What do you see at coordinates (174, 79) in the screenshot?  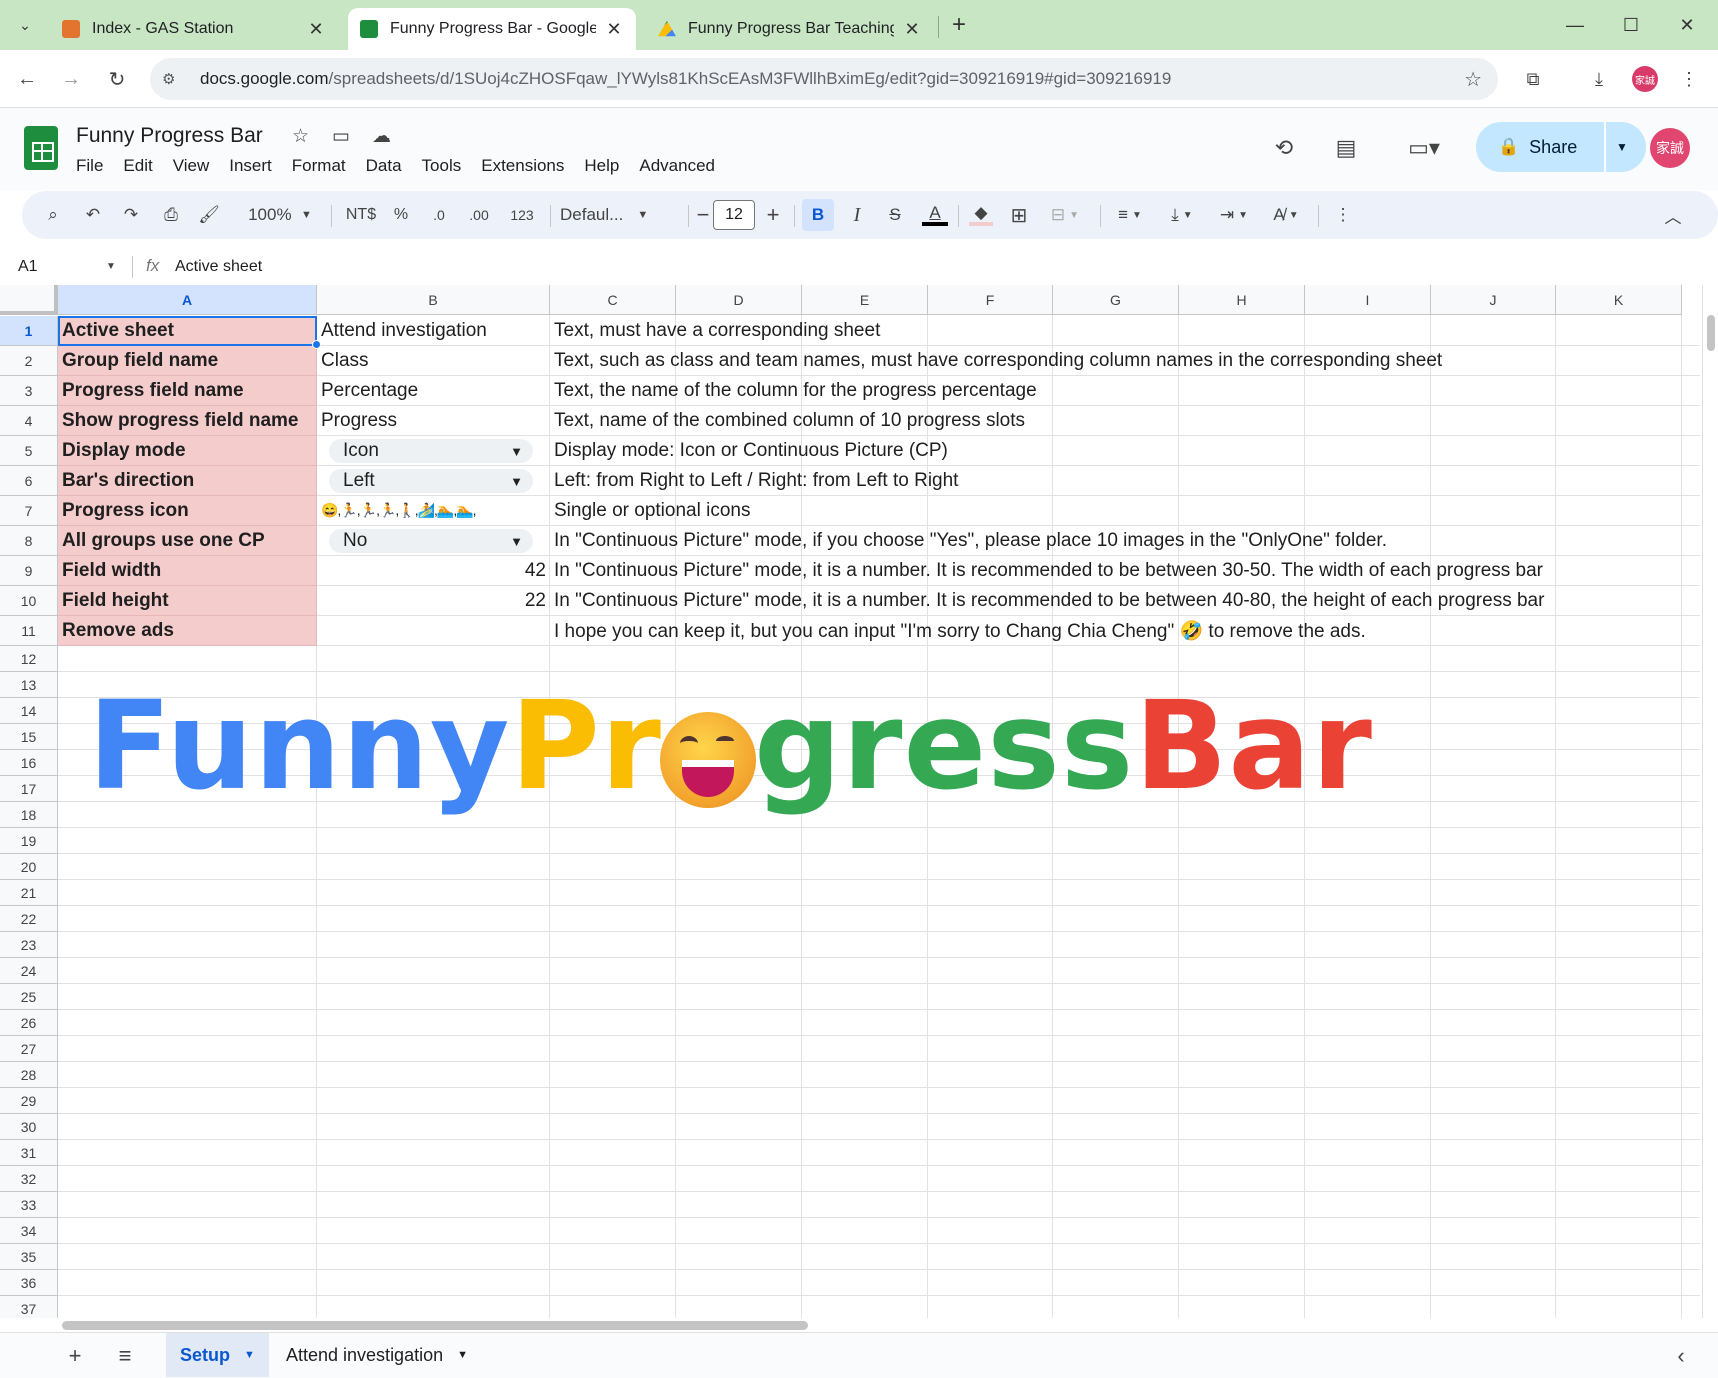 I see `site-info-icon: ⚙` at bounding box center [174, 79].